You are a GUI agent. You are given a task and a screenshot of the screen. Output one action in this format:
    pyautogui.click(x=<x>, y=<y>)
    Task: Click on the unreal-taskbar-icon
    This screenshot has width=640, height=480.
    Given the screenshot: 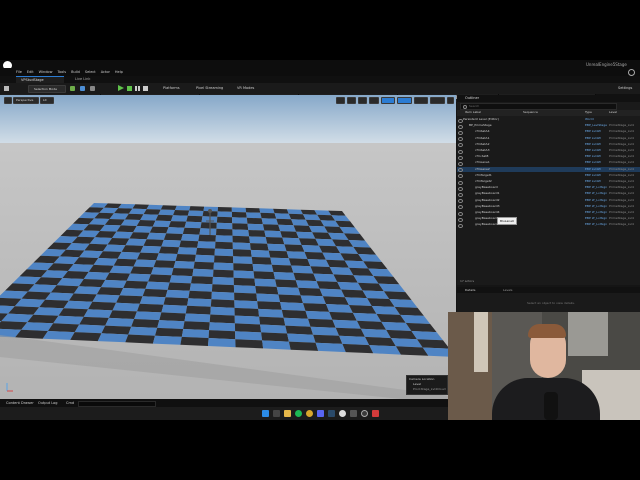 What is the action you would take?
    pyautogui.click(x=342, y=413)
    